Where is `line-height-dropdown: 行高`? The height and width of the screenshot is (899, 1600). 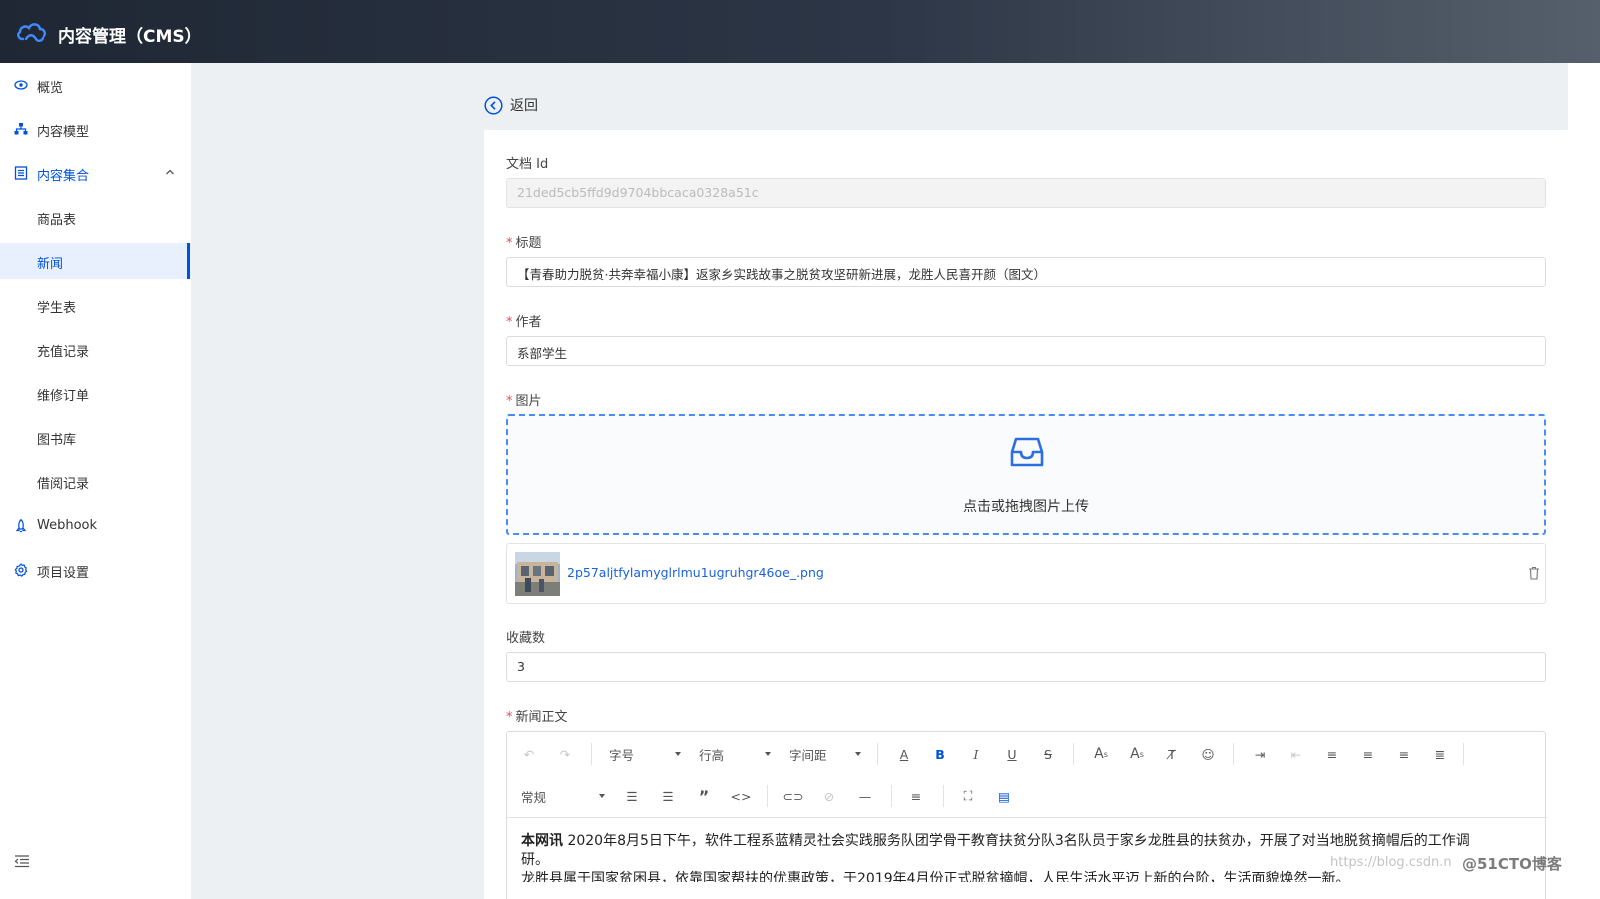 line-height-dropdown: 行高 is located at coordinates (735, 754).